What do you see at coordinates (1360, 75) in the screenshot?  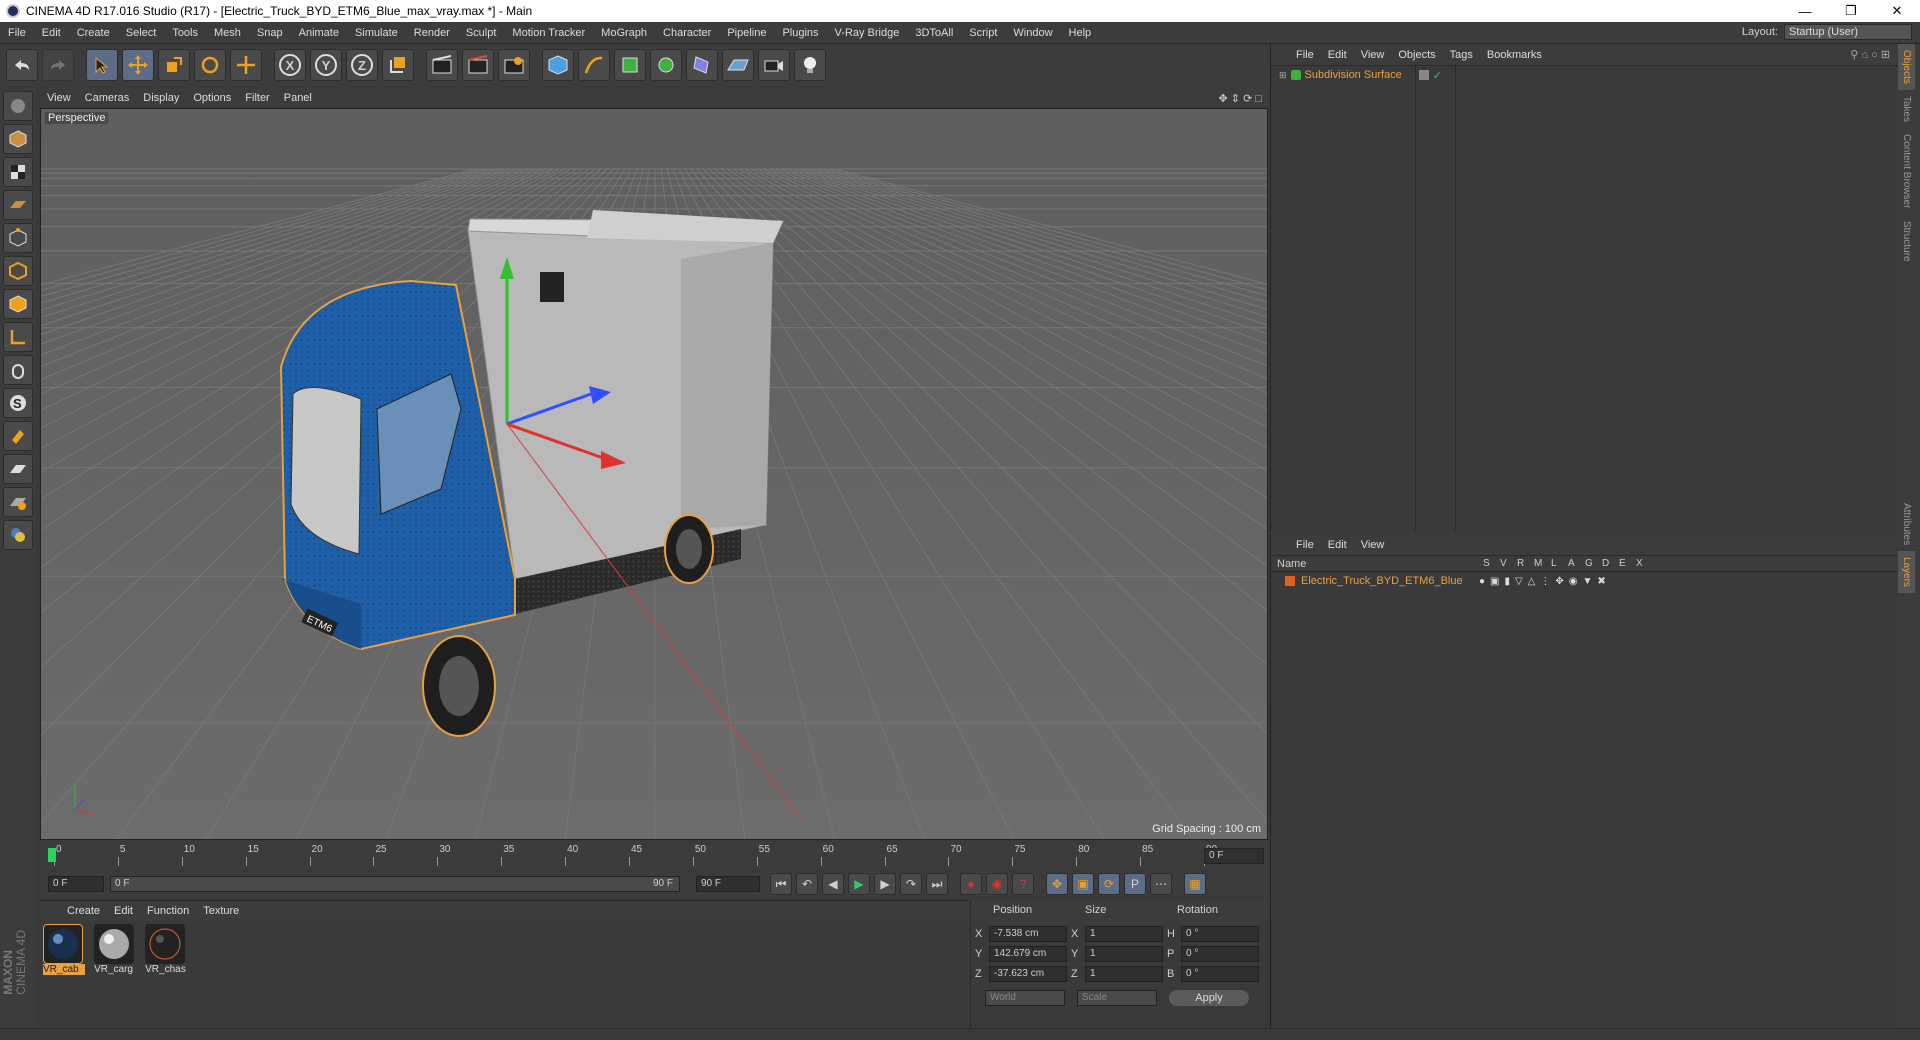 I see `object-name: Subdivision Surface` at bounding box center [1360, 75].